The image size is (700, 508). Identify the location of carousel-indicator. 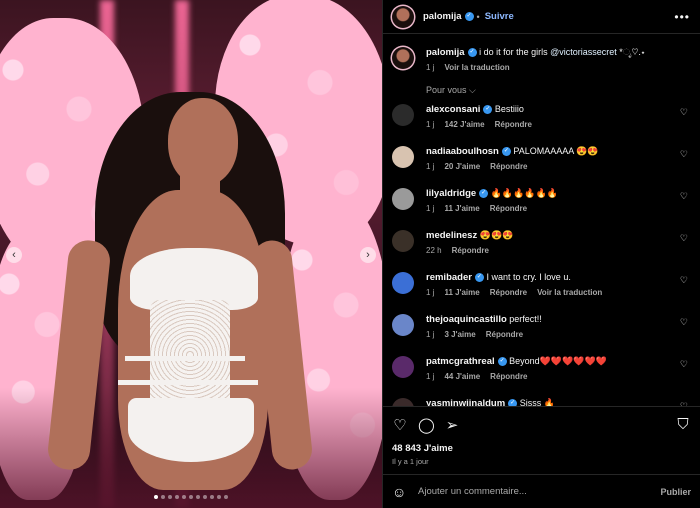
(191, 497).